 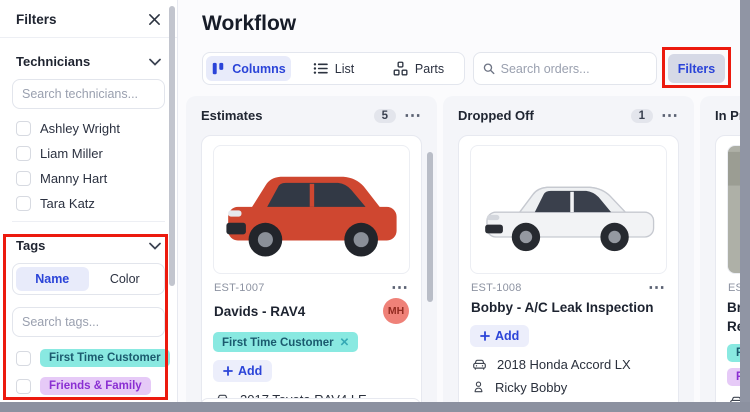 What do you see at coordinates (172, 146) in the screenshot?
I see `sidebar-scrollbar` at bounding box center [172, 146].